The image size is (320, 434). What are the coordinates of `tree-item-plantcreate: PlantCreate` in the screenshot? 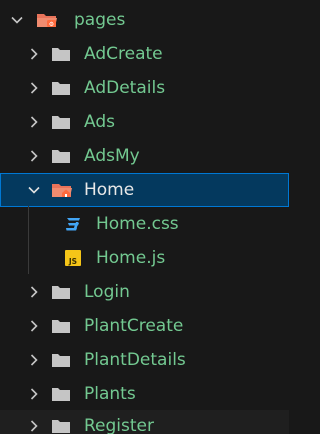 It's located at (144, 326).